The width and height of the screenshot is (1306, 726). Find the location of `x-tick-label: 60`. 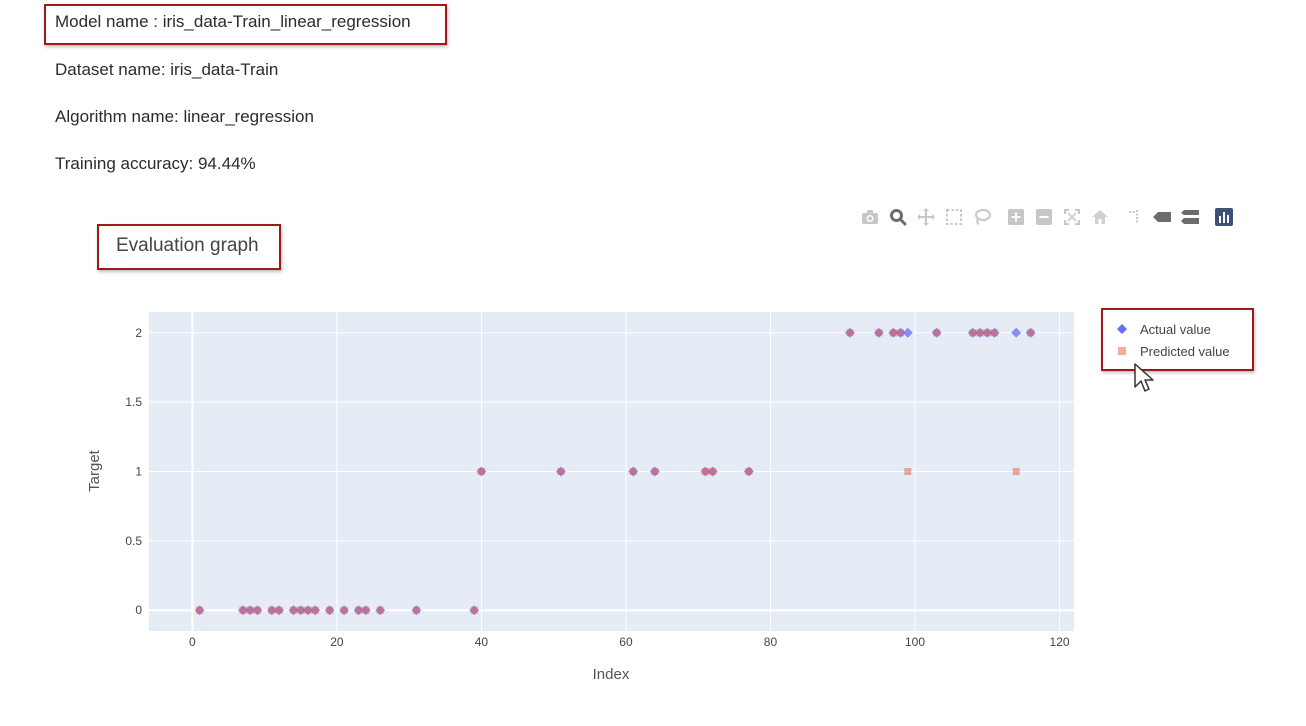

x-tick-label: 60 is located at coordinates (626, 642).